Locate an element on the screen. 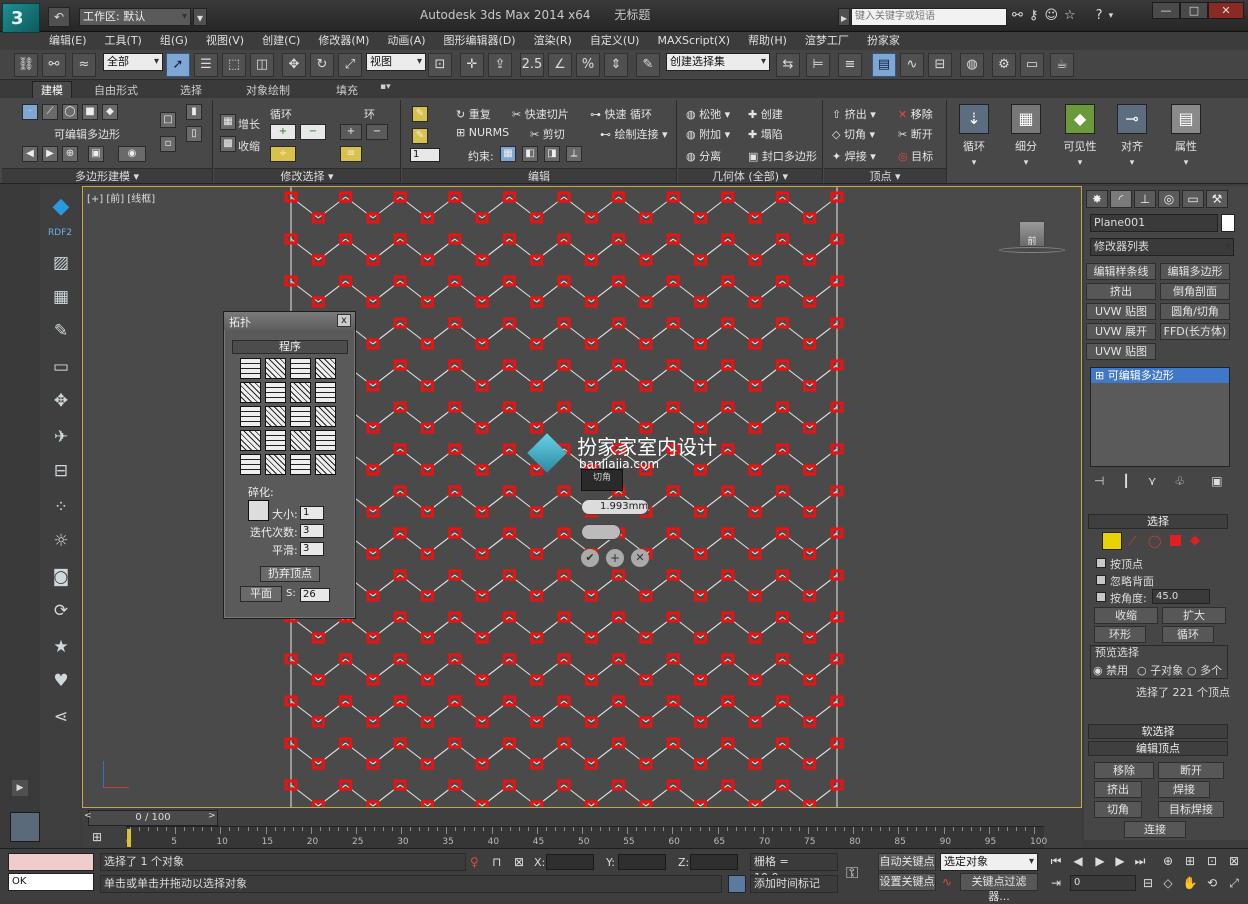  y-coordinate-field is located at coordinates (642, 862).